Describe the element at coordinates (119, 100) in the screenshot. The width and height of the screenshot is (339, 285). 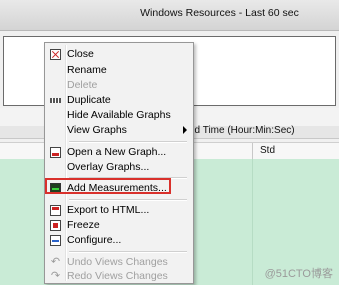
I see `menu-item-duplicate: Duplicate` at that location.